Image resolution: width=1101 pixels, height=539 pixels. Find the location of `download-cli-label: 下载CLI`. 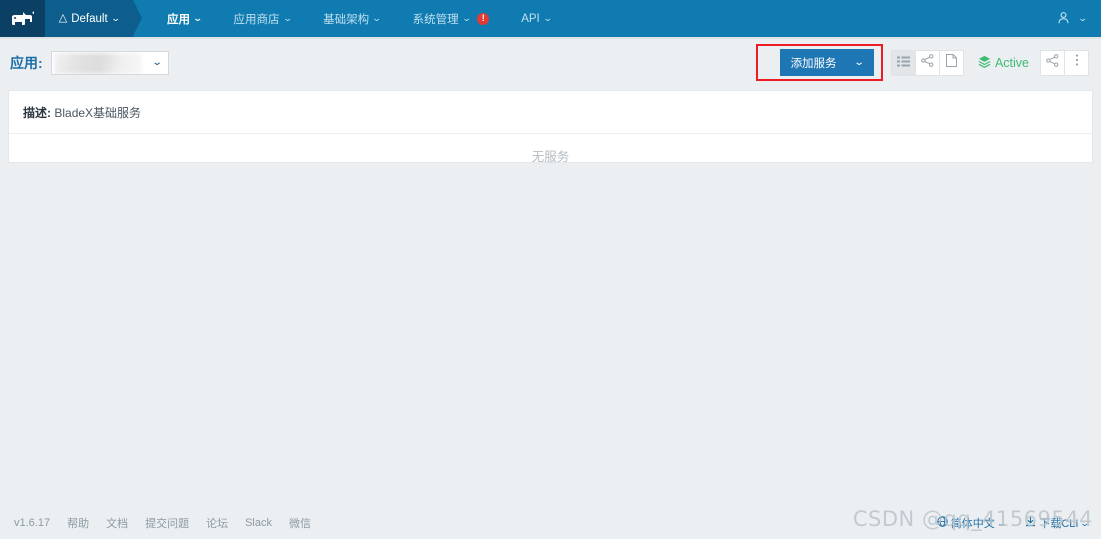

download-cli-label: 下载CLI is located at coordinates (1059, 524).